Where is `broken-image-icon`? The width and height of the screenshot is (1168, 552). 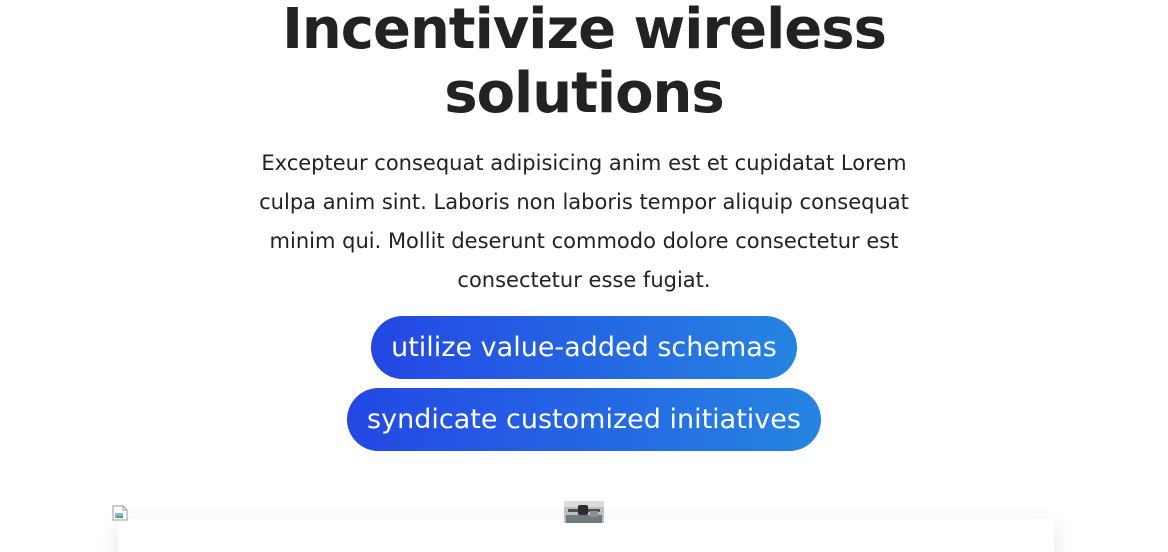
broken-image-icon is located at coordinates (120, 513).